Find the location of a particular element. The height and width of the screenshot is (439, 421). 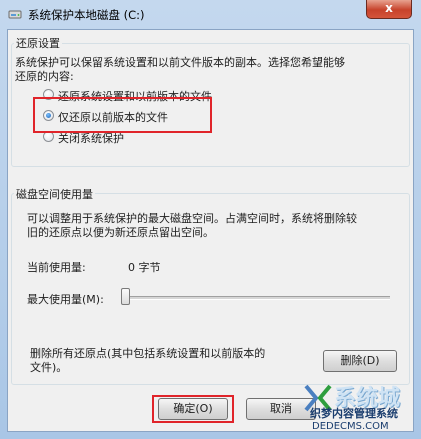

max-usage-slider-thumb is located at coordinates (125, 296).